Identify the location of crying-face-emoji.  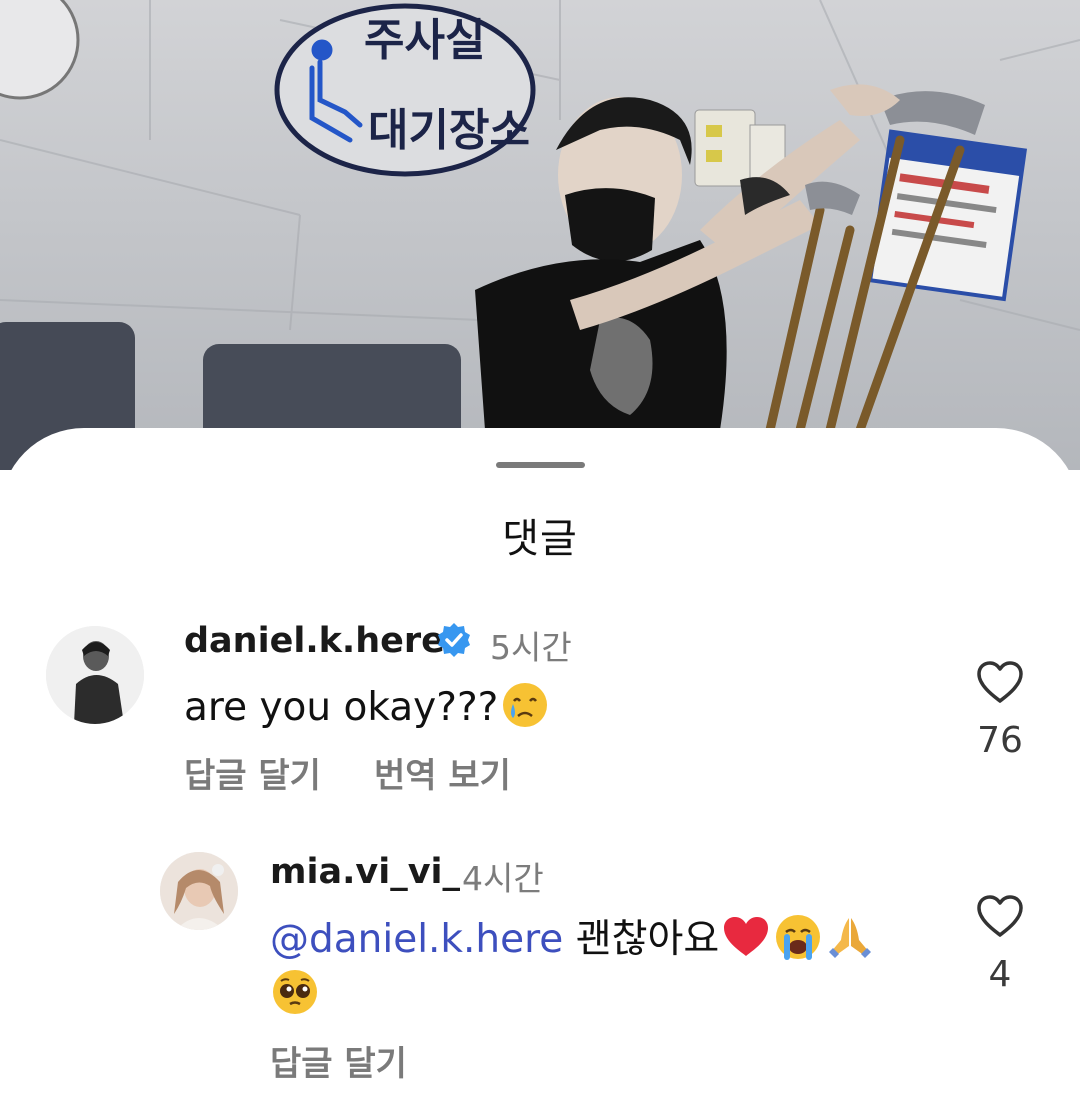
(525, 705).